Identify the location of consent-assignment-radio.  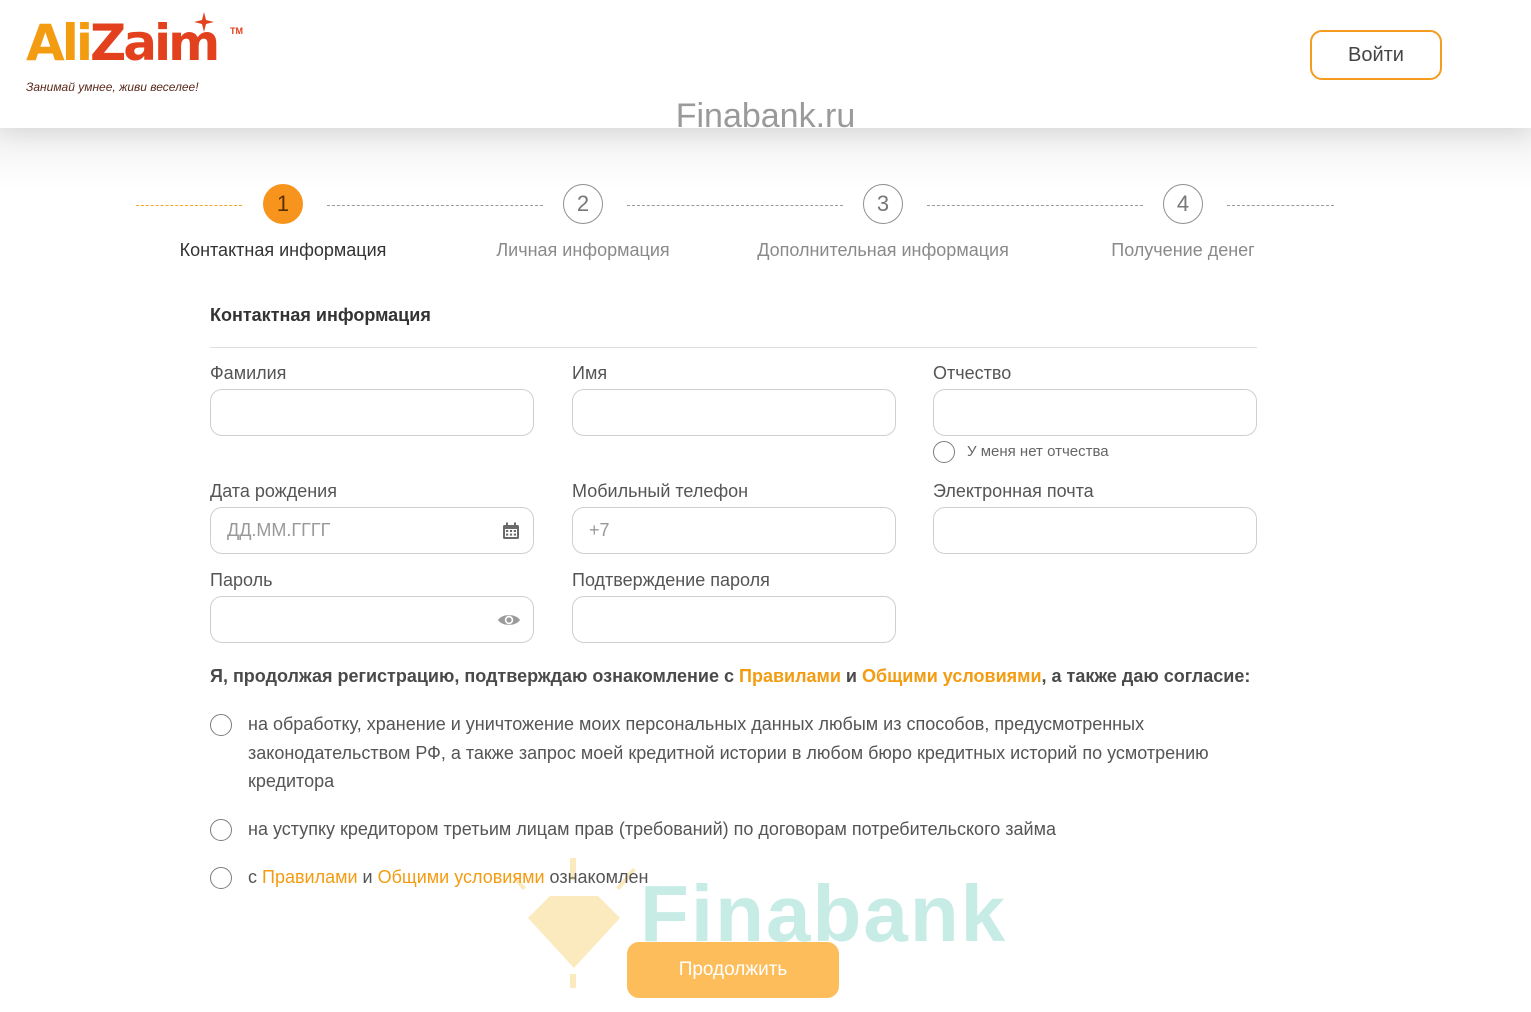
(221, 830).